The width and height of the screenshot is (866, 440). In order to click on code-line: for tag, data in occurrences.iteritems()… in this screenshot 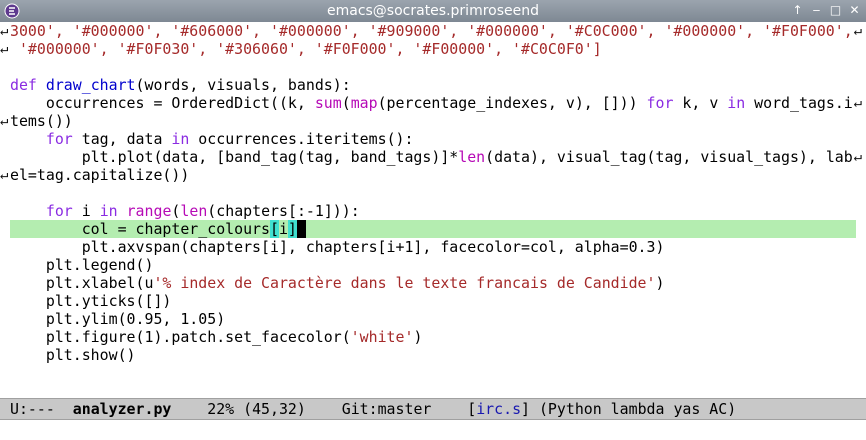, I will do `click(433, 139)`.